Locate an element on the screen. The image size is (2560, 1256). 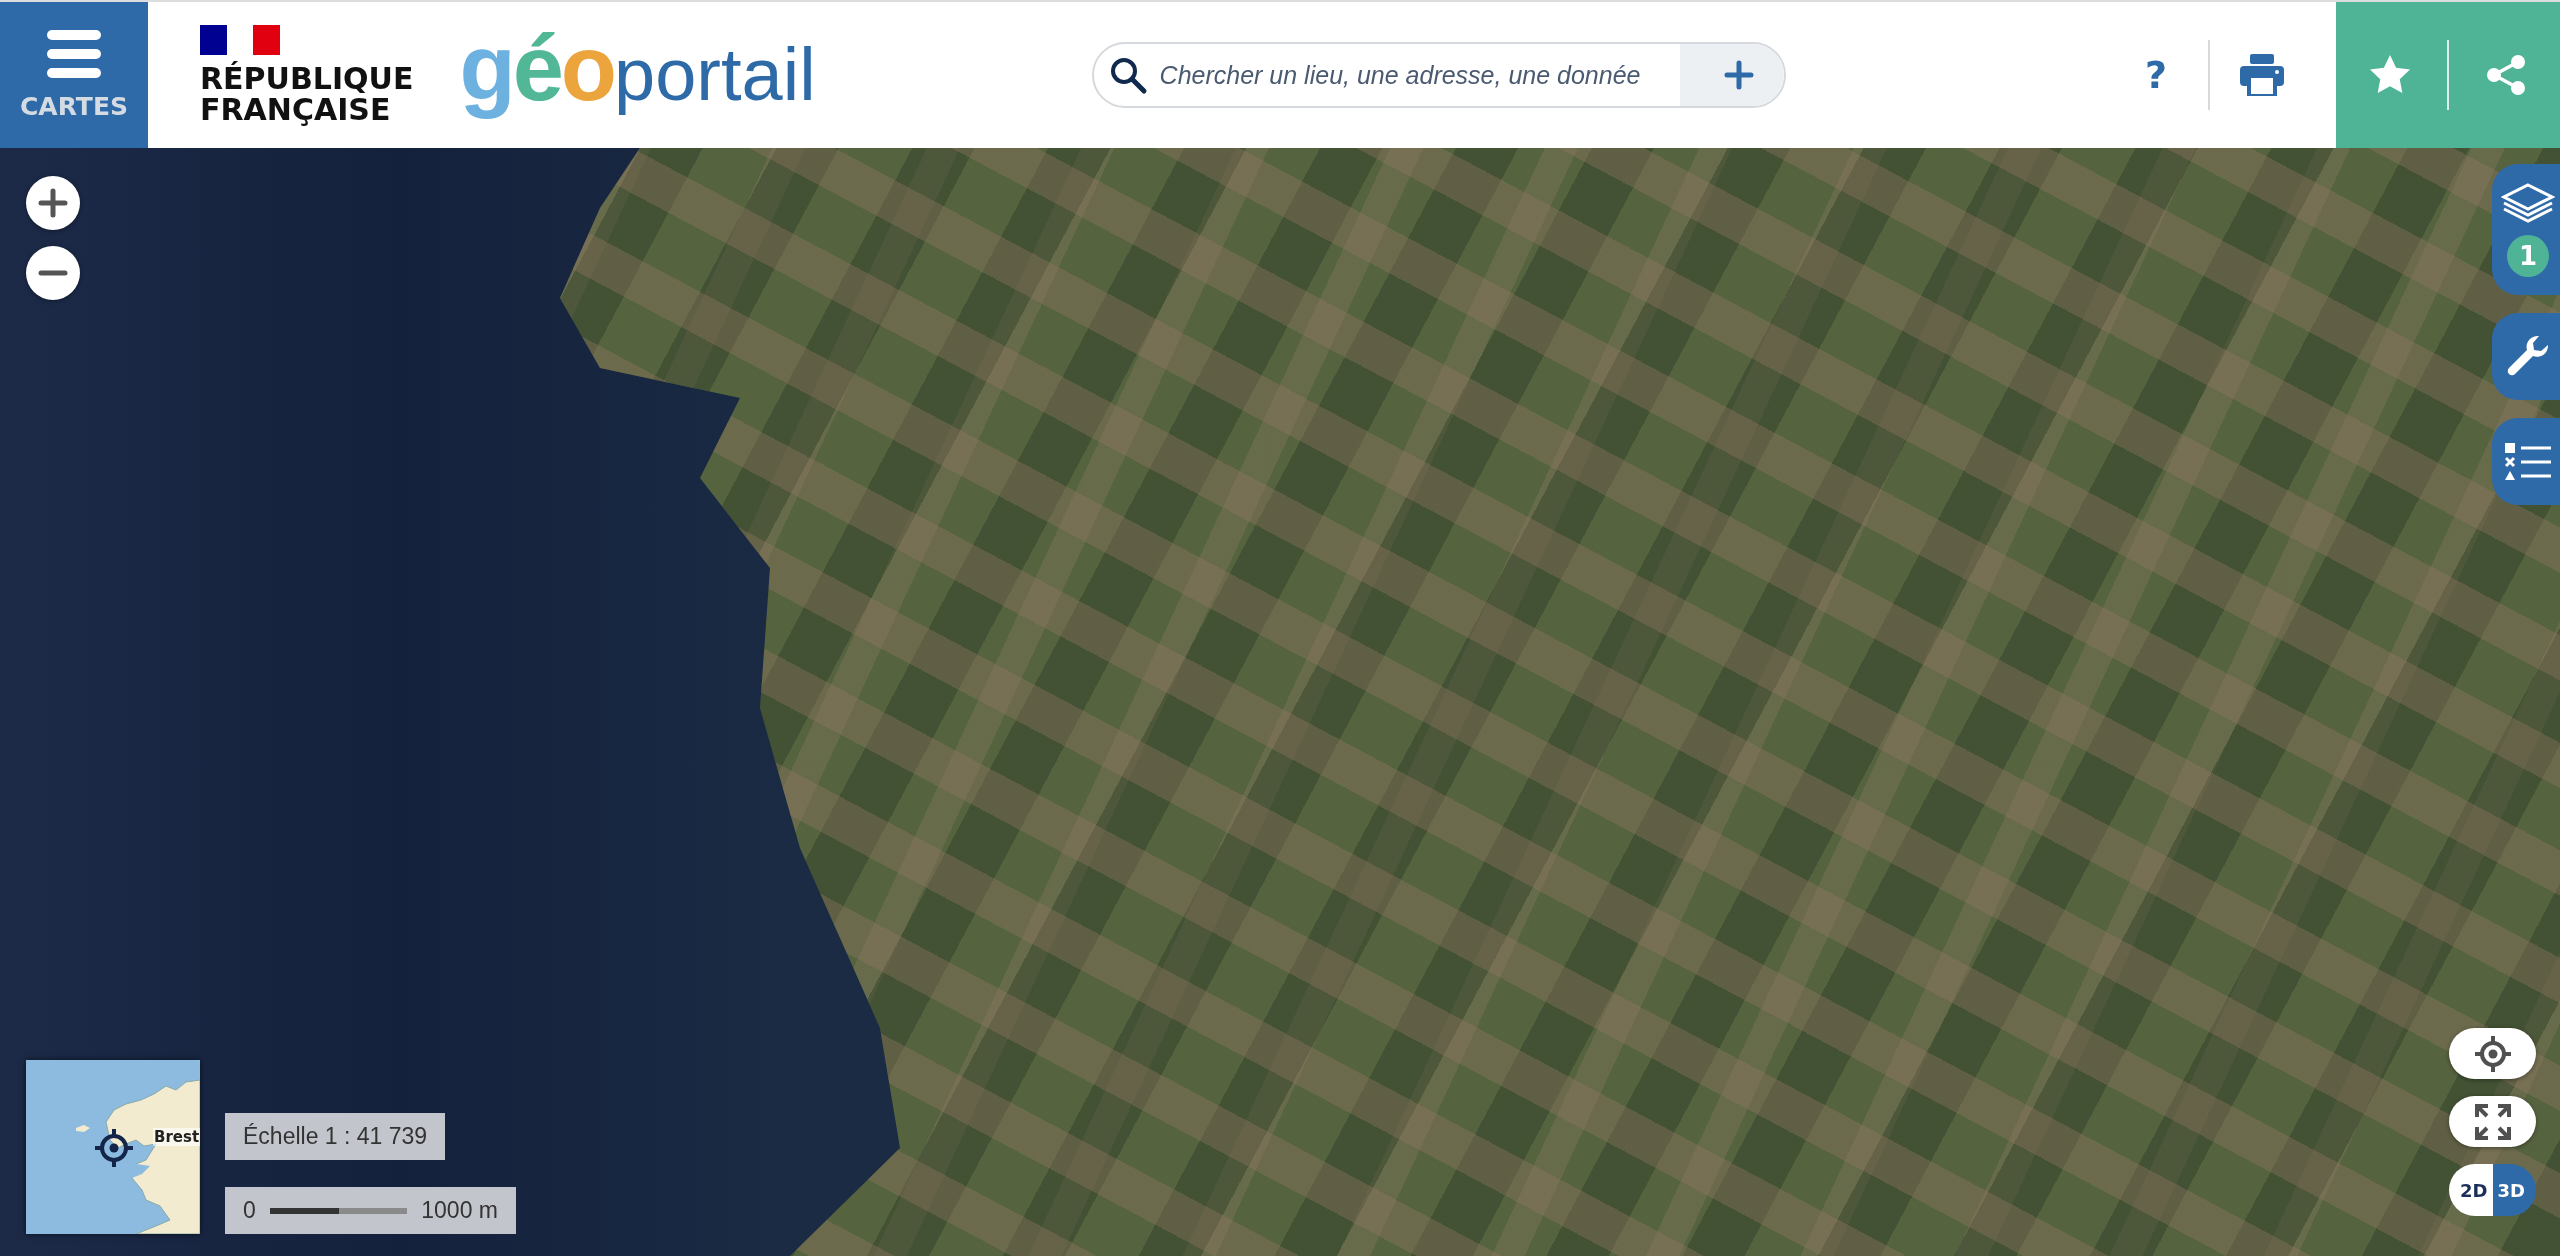
share-icon is located at coordinates (2506, 75).